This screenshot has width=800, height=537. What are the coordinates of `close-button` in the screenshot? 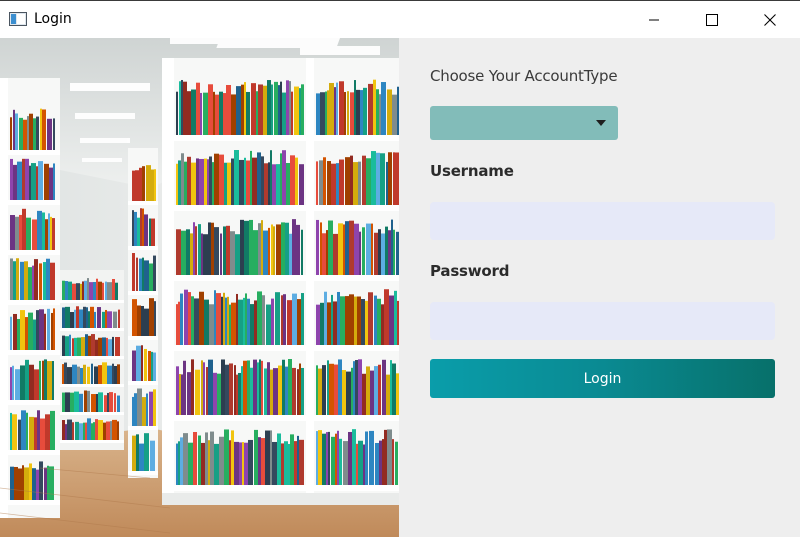 It's located at (770, 20).